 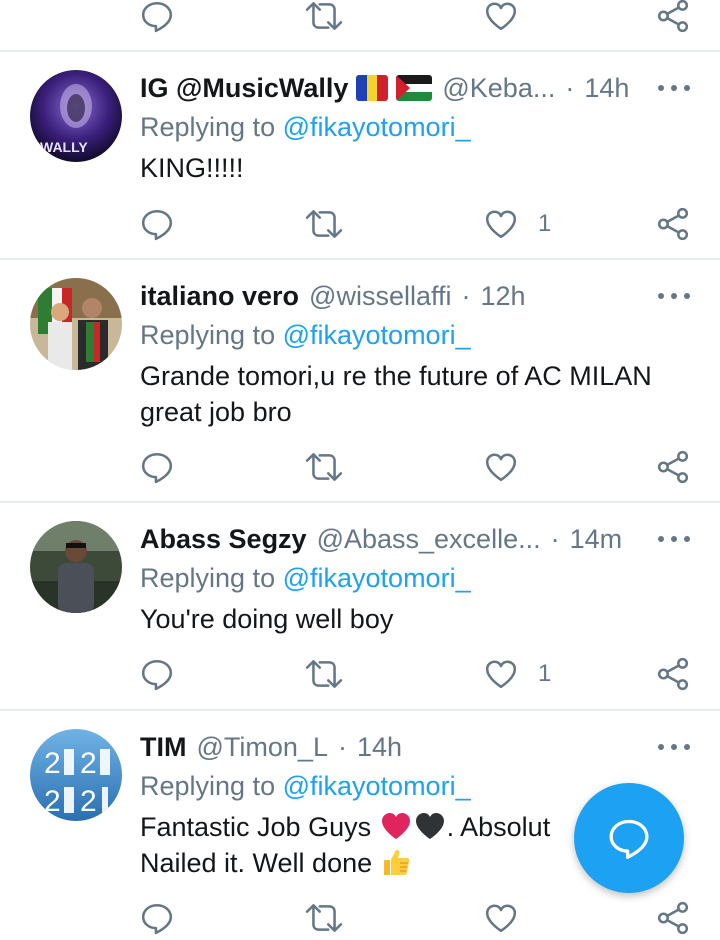 What do you see at coordinates (76, 775) in the screenshot?
I see `avatar: 2 2 2 2` at bounding box center [76, 775].